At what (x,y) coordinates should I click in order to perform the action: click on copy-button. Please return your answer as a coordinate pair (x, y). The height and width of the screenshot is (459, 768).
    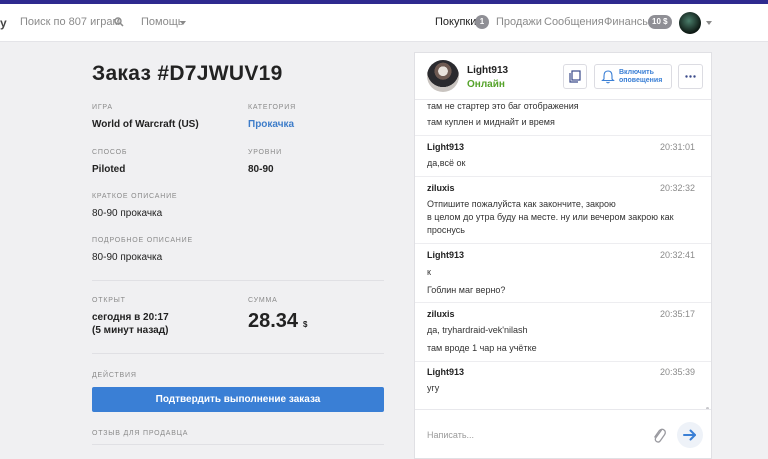
    Looking at the image, I should click on (575, 76).